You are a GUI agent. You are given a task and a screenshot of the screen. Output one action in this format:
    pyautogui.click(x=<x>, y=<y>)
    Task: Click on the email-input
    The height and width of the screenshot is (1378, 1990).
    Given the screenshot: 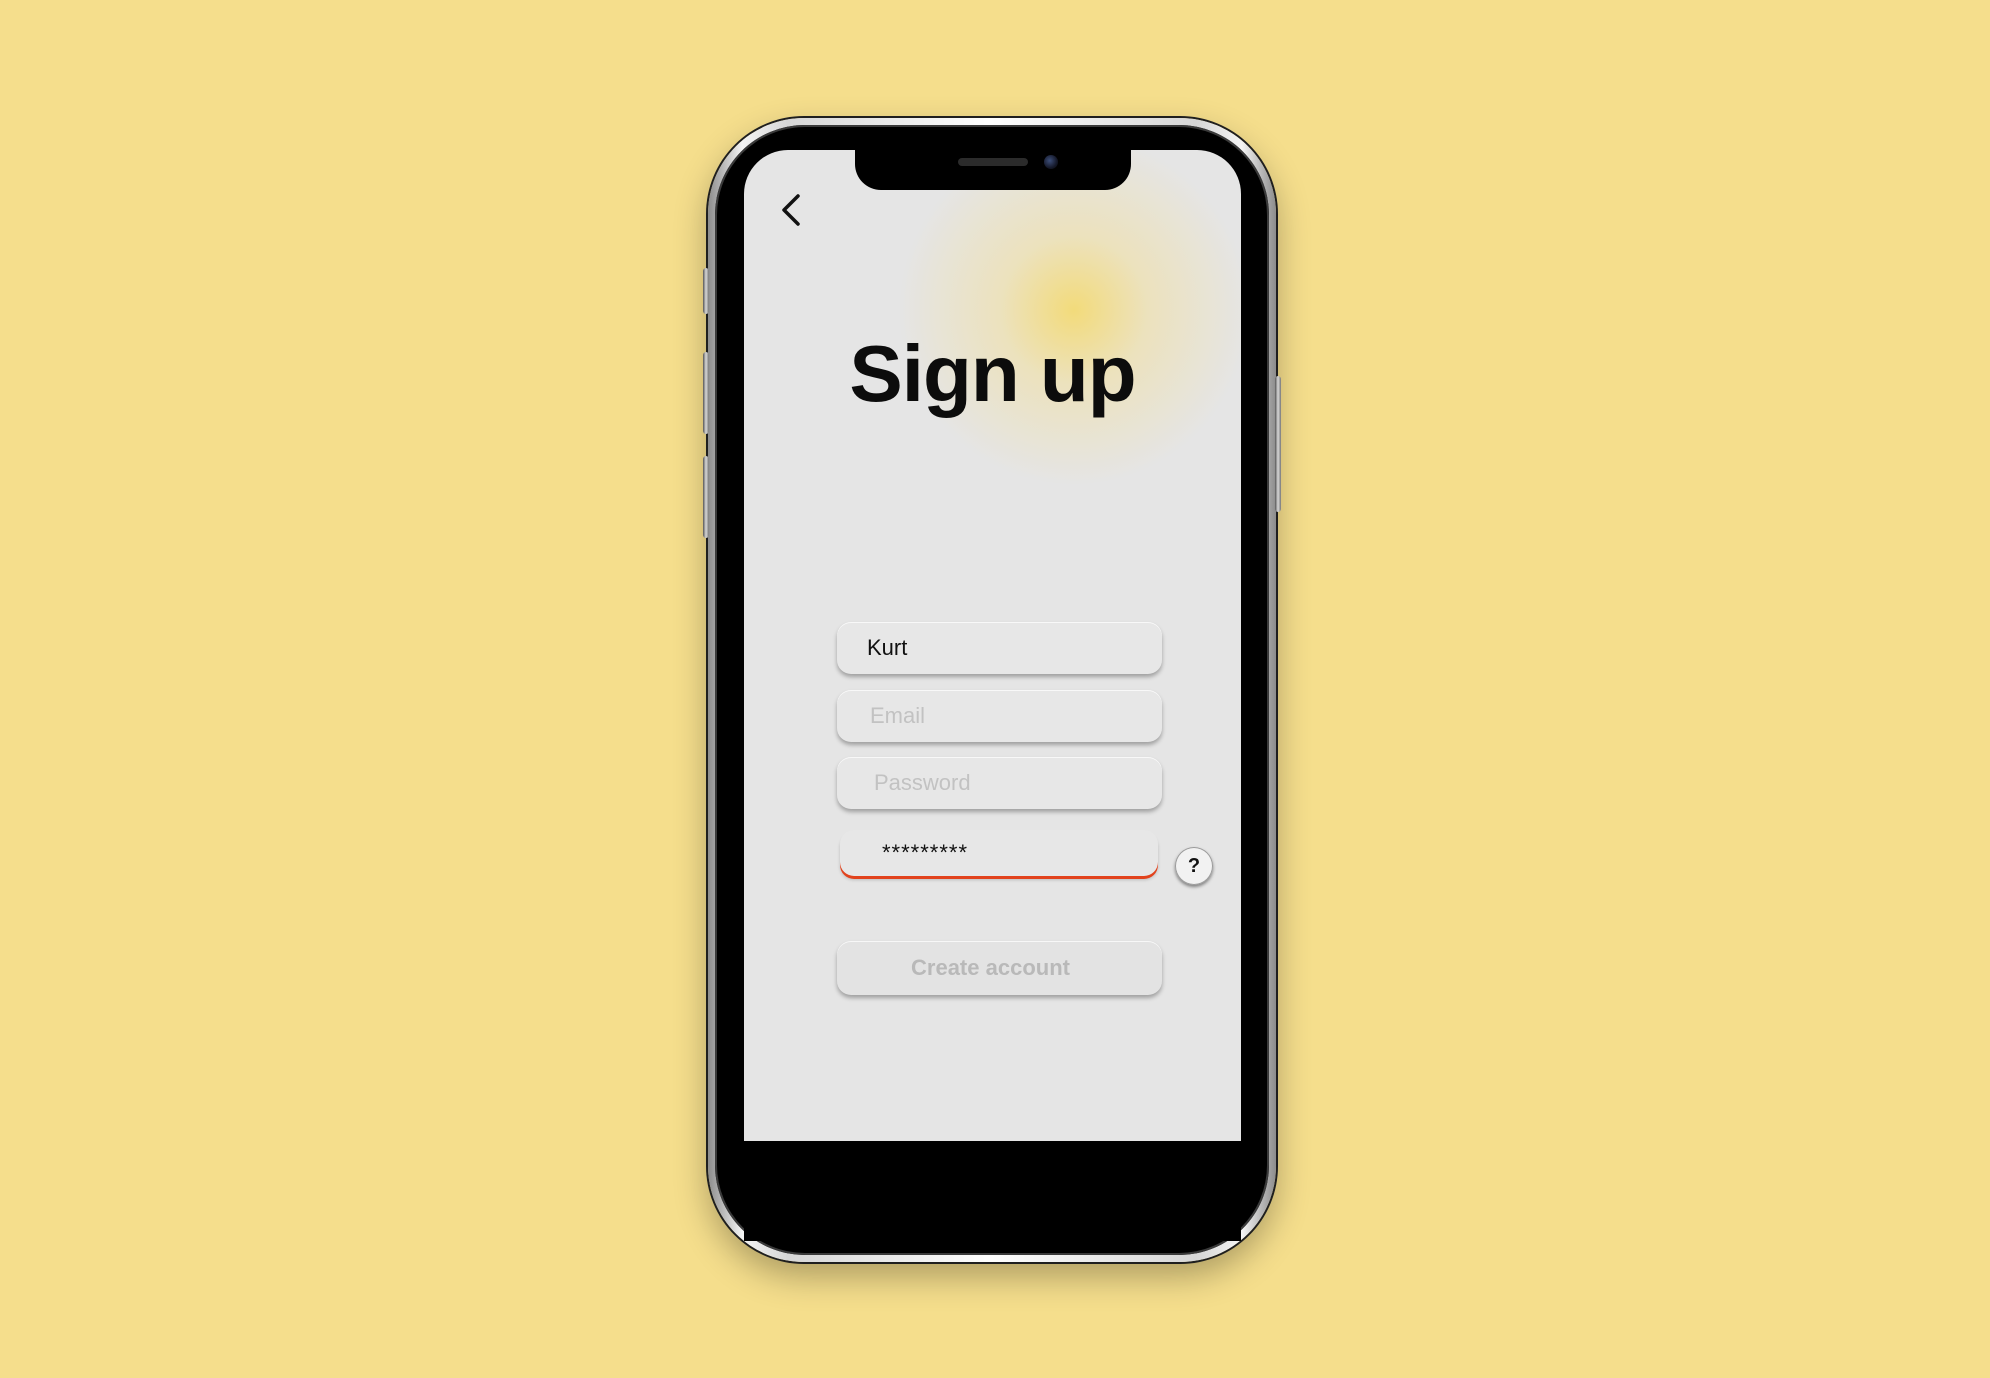 What is the action you would take?
    pyautogui.click(x=999, y=716)
    